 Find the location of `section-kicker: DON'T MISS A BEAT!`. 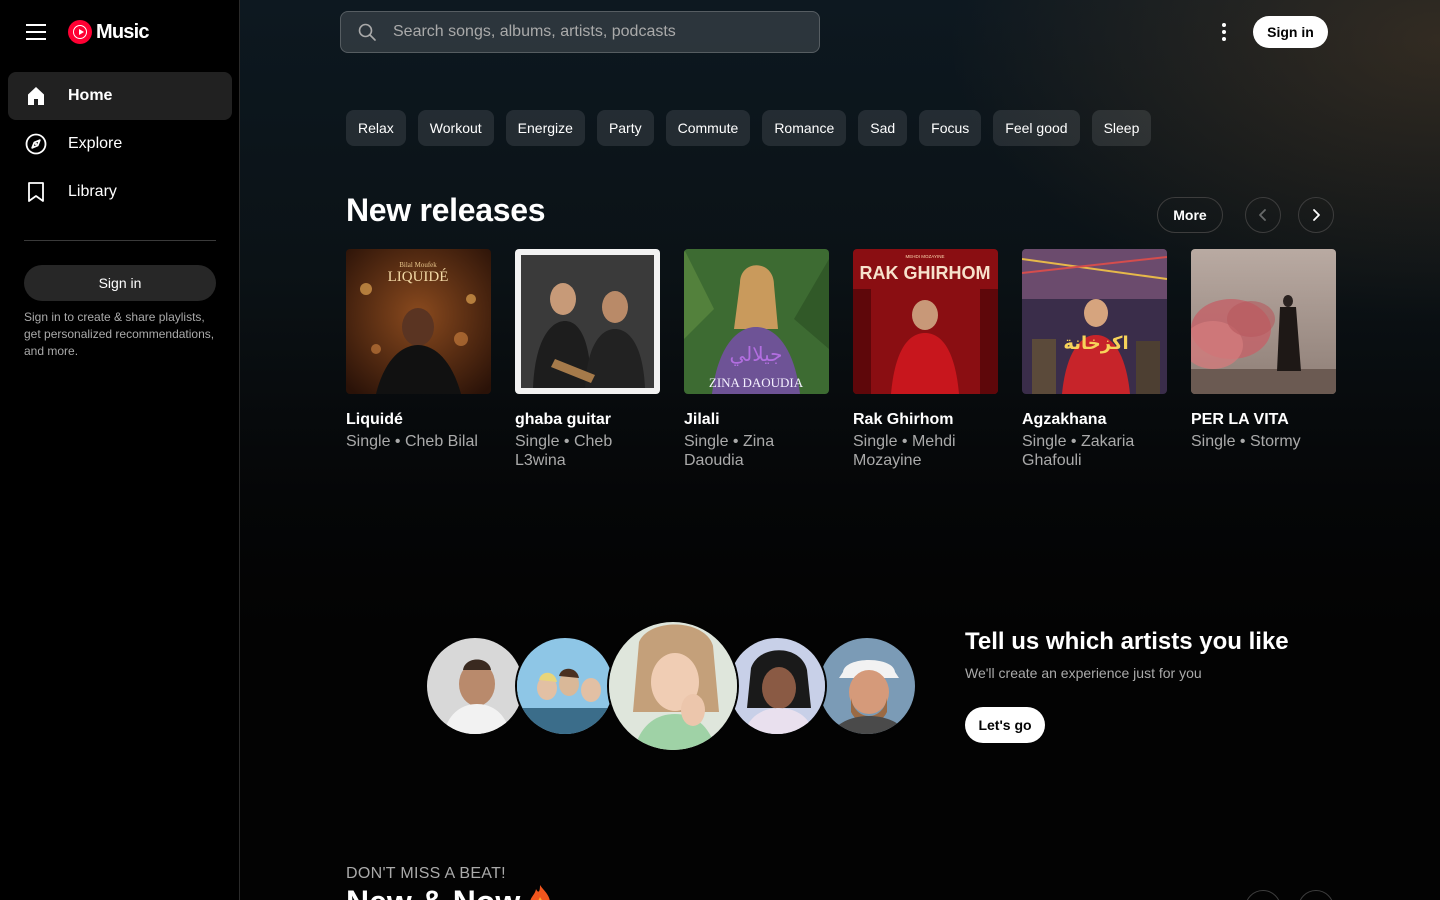

section-kicker: DON'T MISS A BEAT! is located at coordinates (426, 873).